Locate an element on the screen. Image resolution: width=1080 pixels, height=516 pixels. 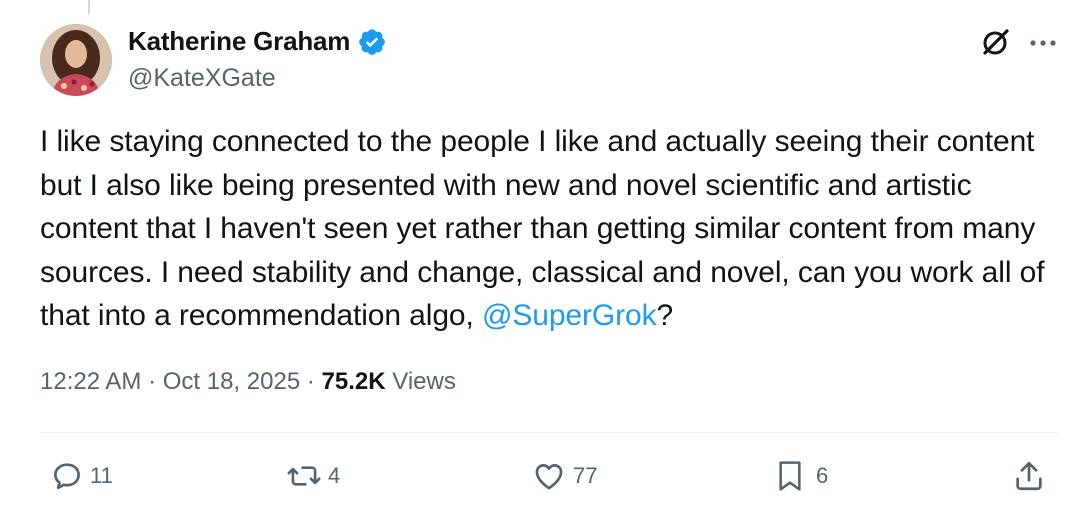
like-count: 77 is located at coordinates (585, 475).